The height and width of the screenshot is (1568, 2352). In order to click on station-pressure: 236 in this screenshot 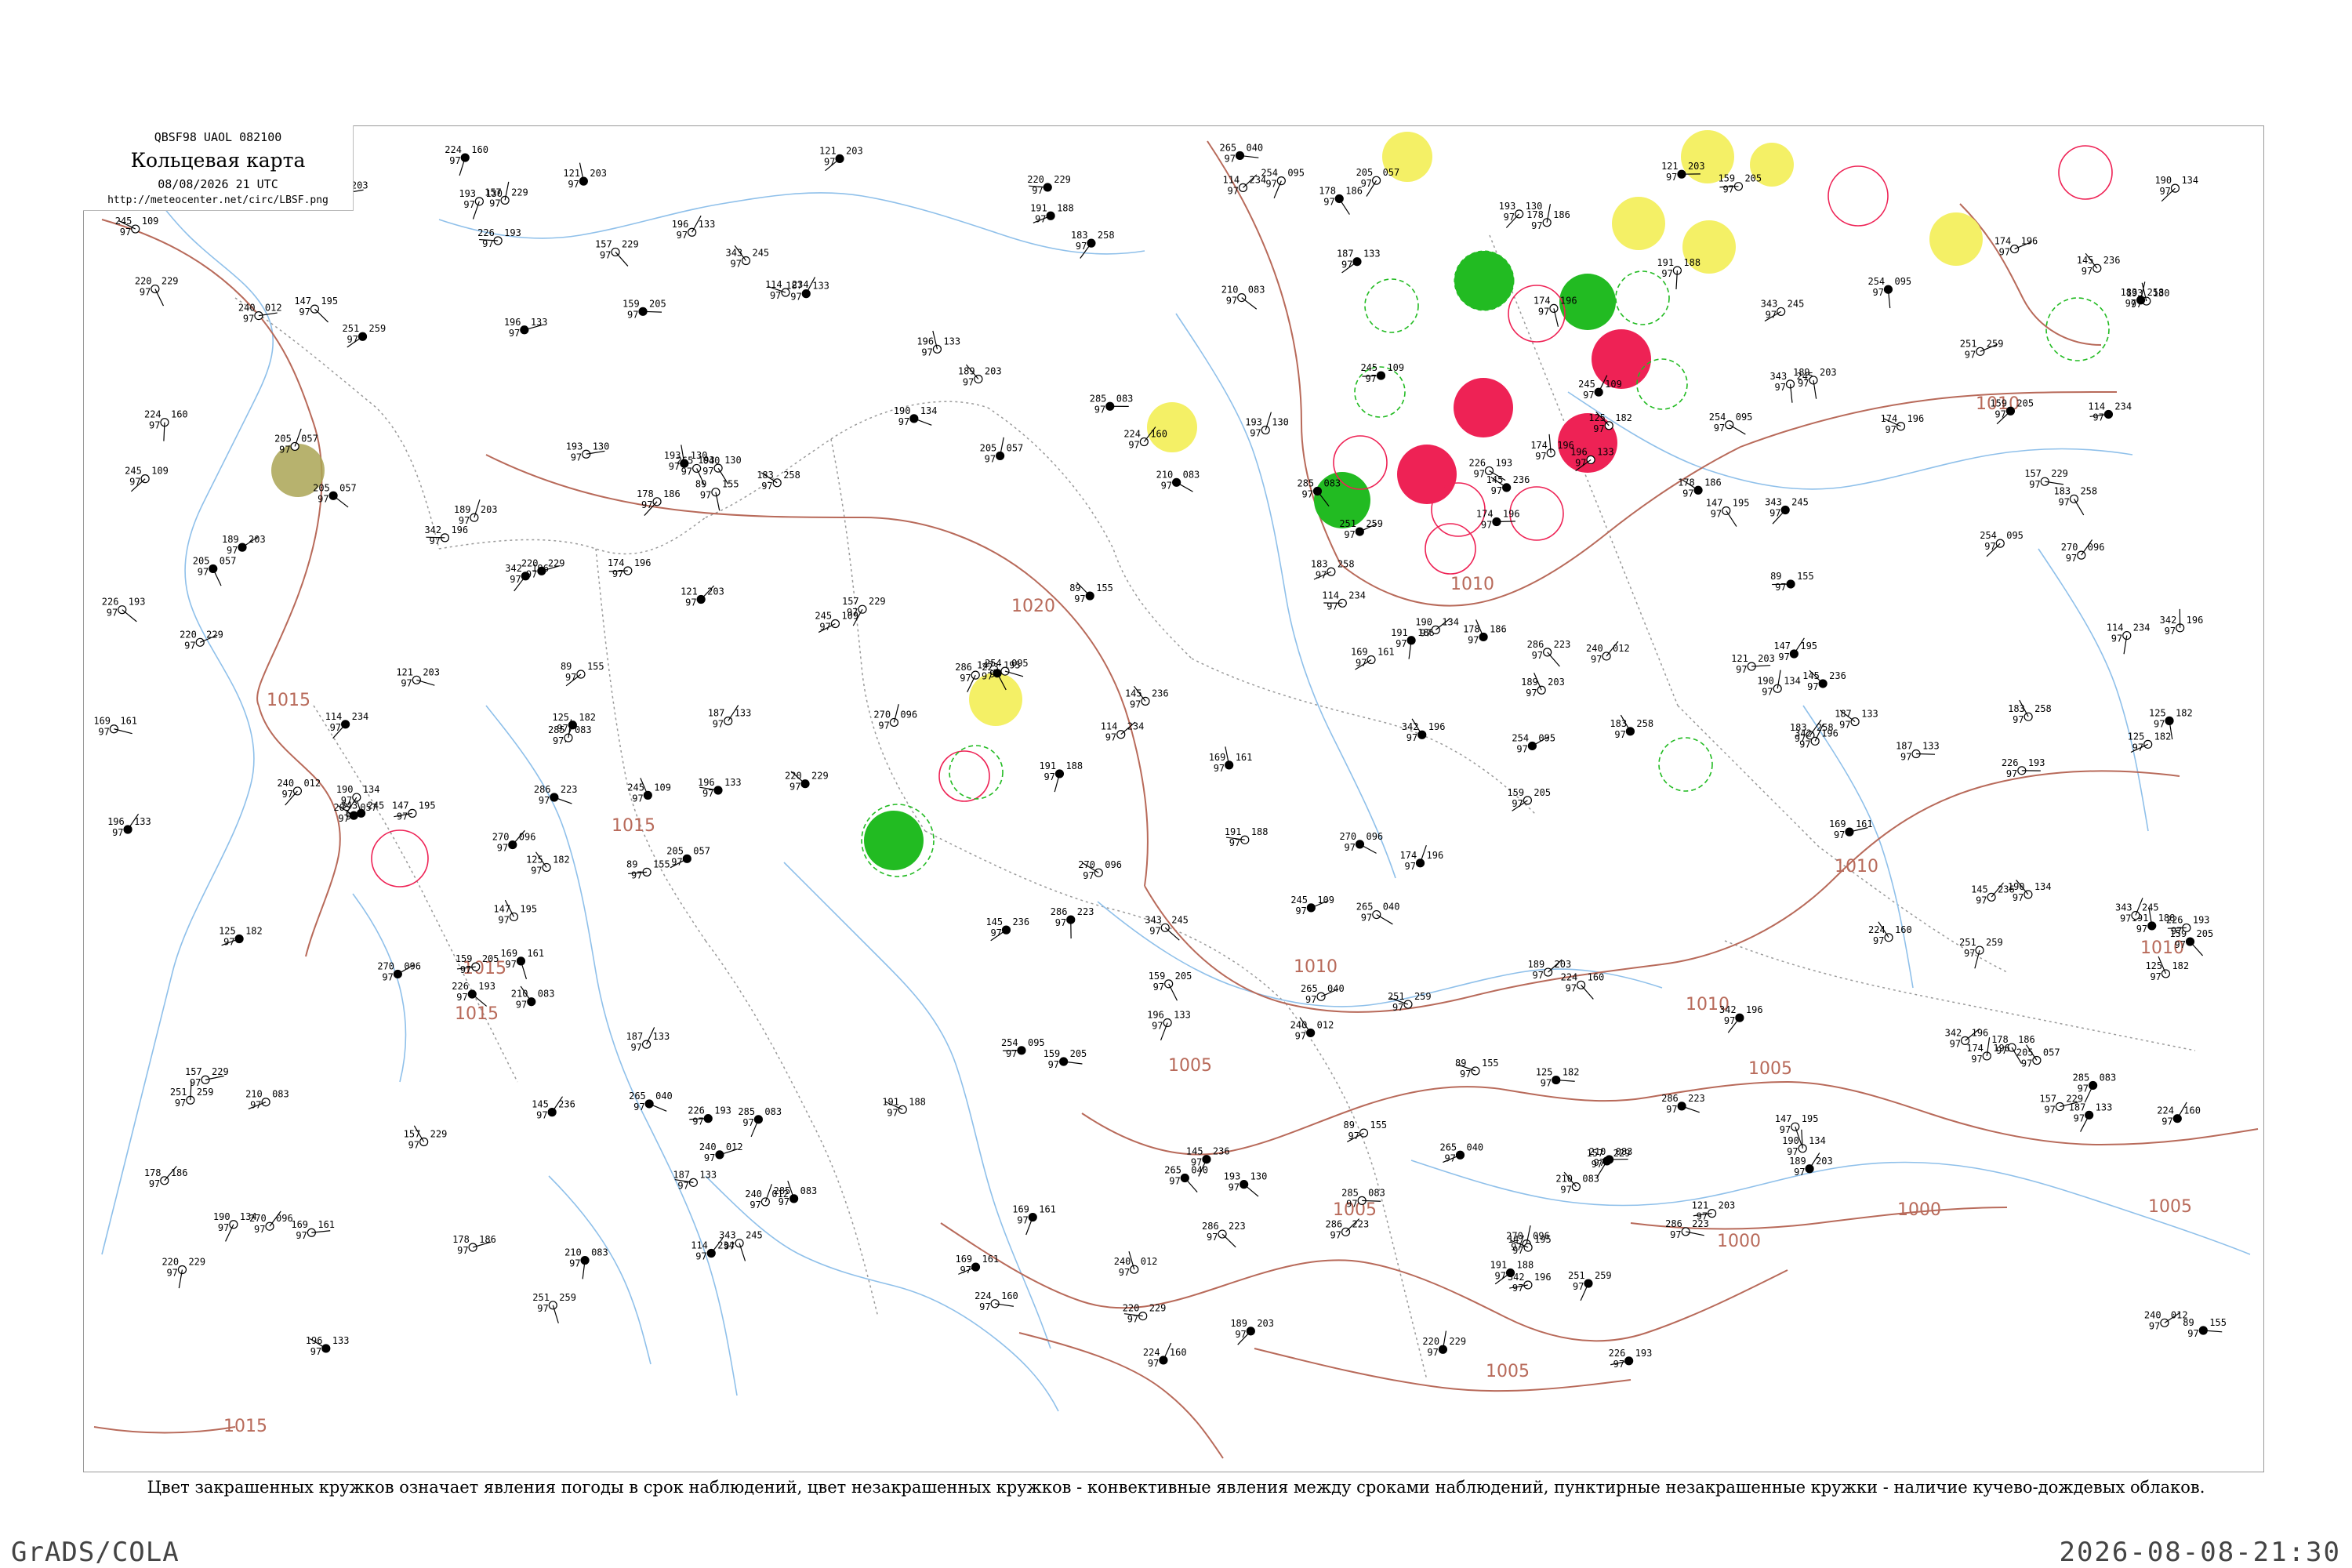, I will do `click(1020, 922)`.